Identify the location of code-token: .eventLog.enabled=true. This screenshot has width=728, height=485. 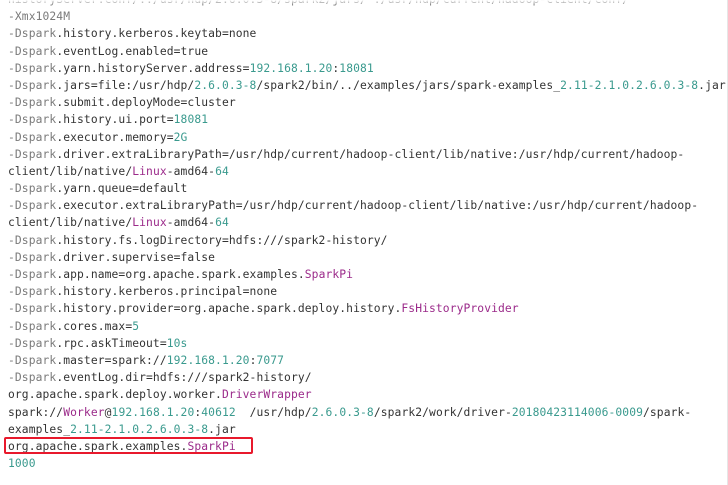
(132, 51).